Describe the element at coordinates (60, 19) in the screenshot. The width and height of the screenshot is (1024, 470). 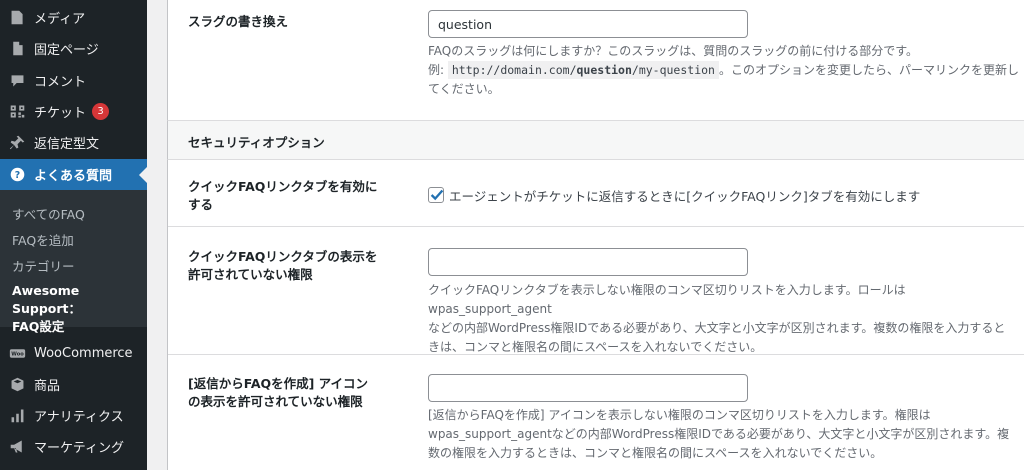
I see `menu-item-label: メディア` at that location.